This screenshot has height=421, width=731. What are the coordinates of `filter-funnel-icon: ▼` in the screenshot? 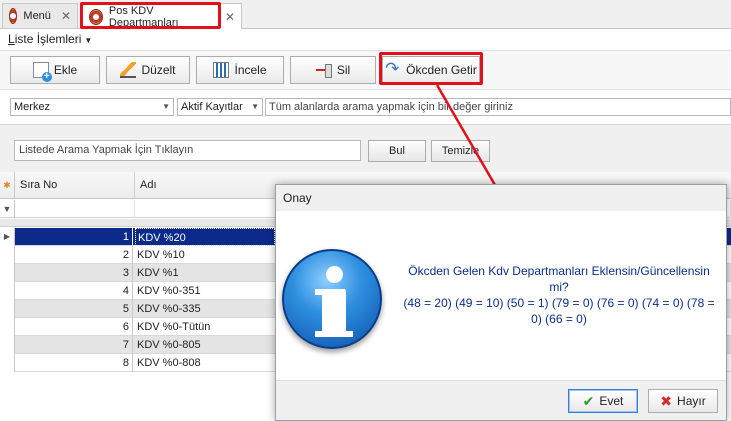 It's located at (7, 209).